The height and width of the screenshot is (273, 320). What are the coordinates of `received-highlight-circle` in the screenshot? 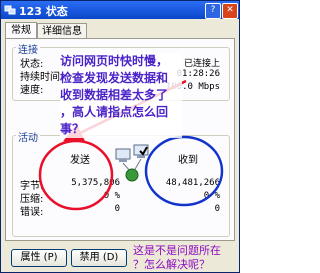 It's located at (184, 171).